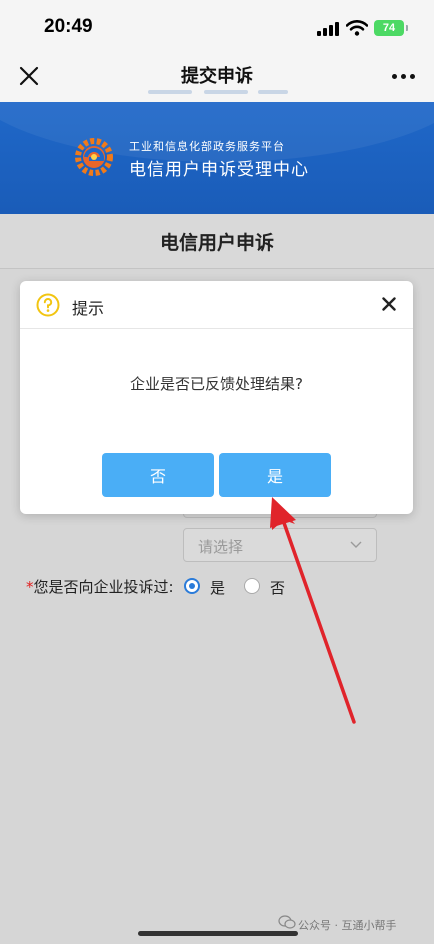 This screenshot has width=434, height=944. I want to click on required-mark: *, so click(30, 587).